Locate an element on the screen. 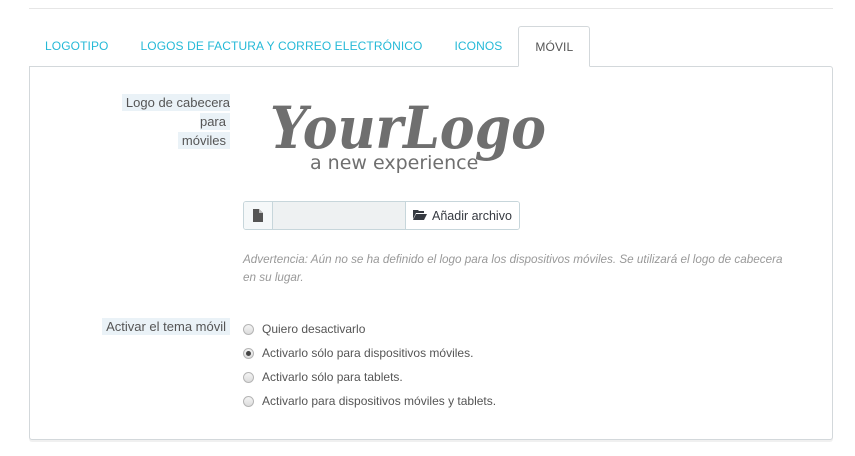 The width and height of the screenshot is (855, 456). tab-mobile: MÓVIL is located at coordinates (554, 46).